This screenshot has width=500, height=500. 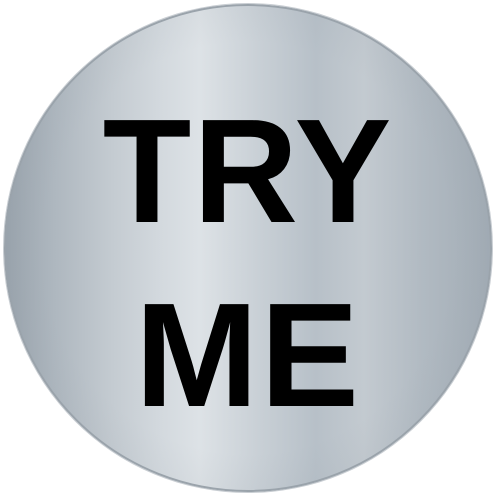 What do you see at coordinates (248, 355) in the screenshot?
I see `sticker-text-line-2: ME` at bounding box center [248, 355].